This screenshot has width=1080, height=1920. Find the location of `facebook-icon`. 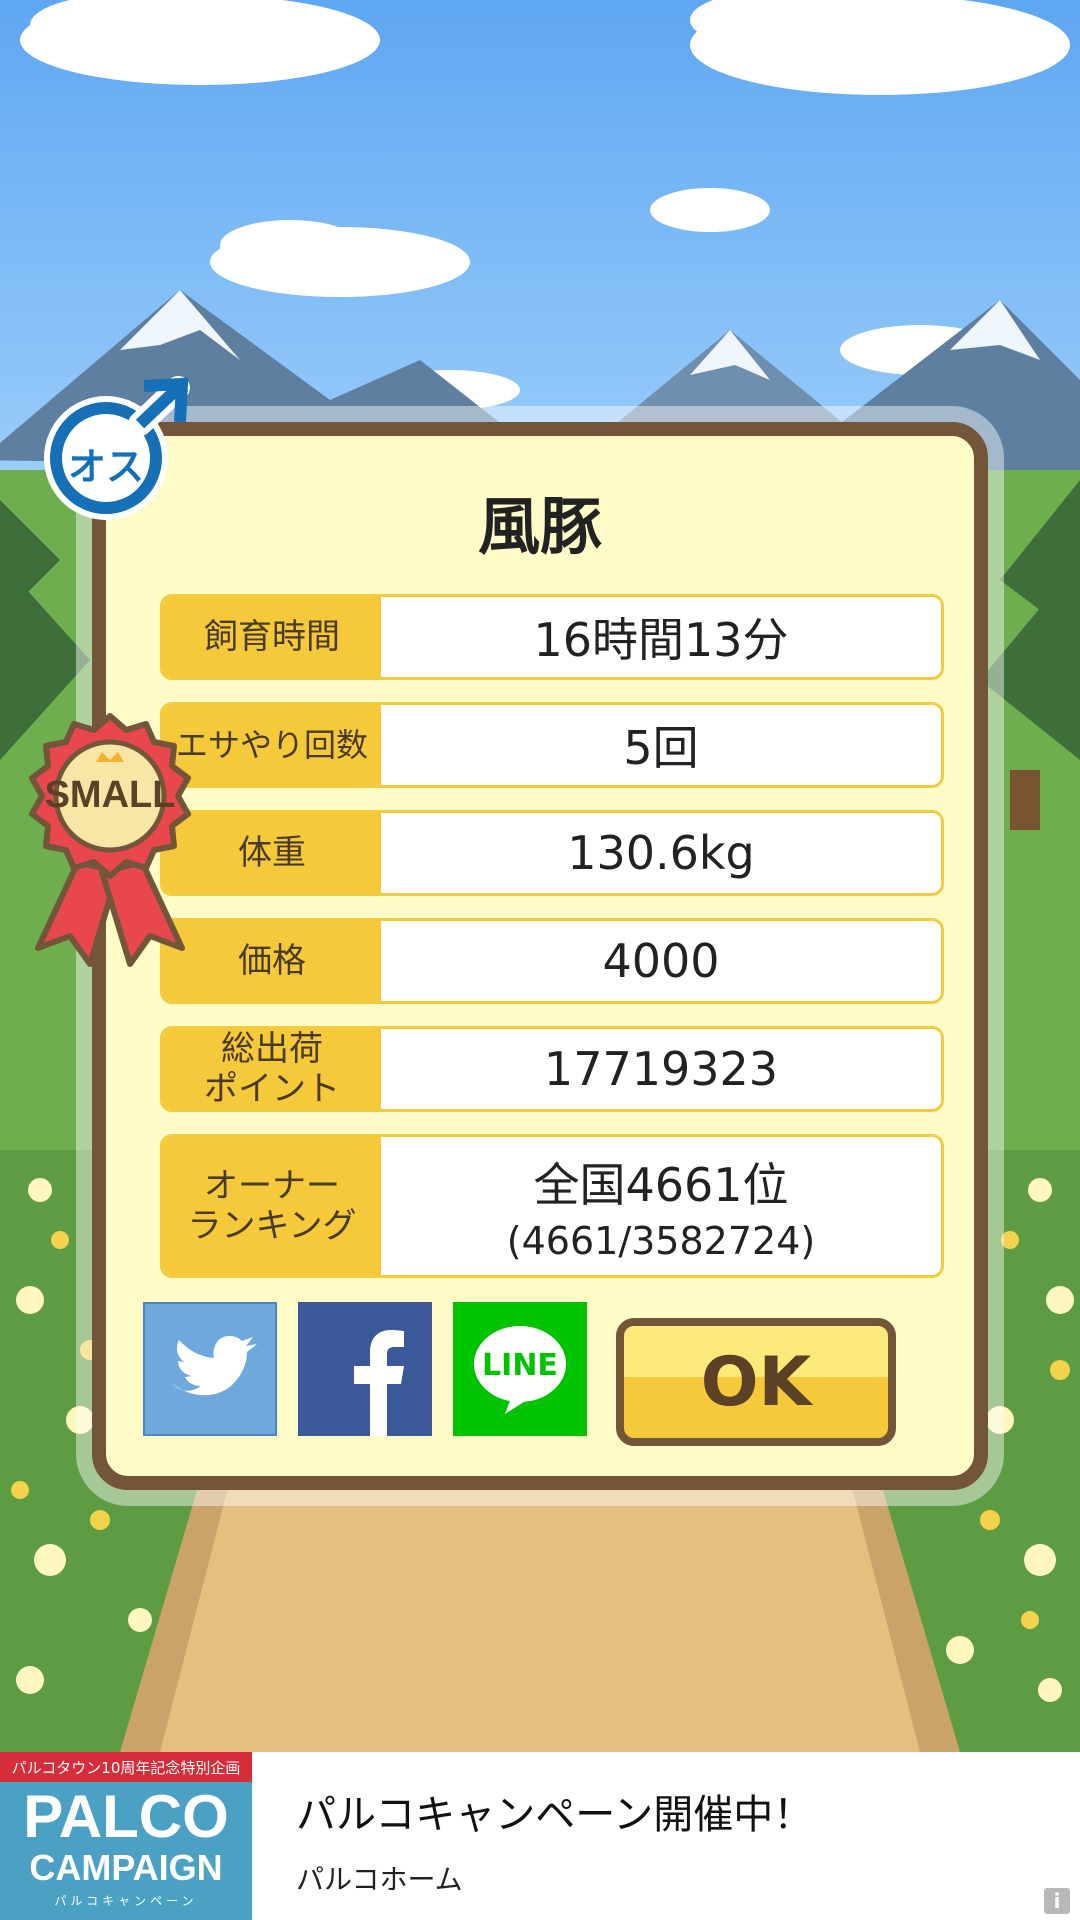

facebook-icon is located at coordinates (379, 1383).